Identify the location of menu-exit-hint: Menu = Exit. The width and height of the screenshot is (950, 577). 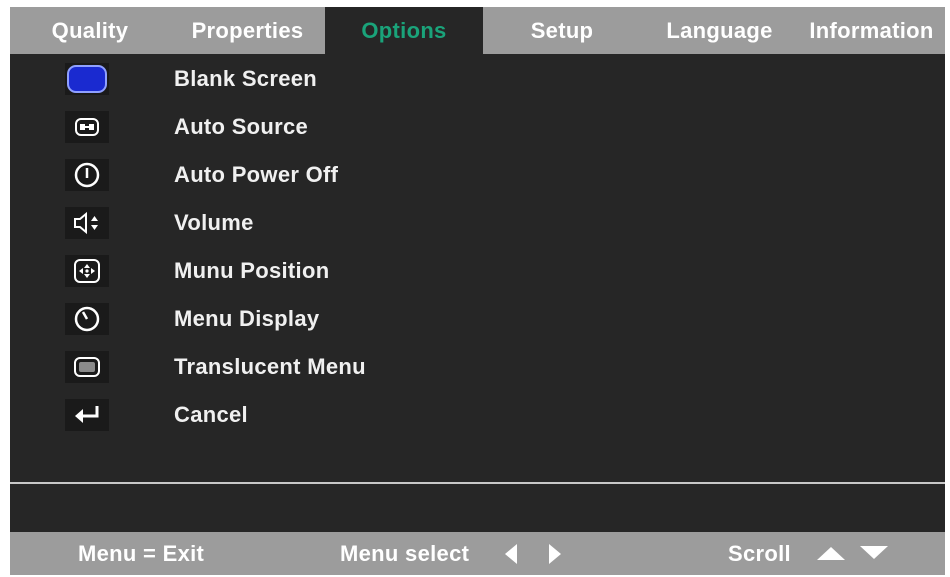
(141, 553).